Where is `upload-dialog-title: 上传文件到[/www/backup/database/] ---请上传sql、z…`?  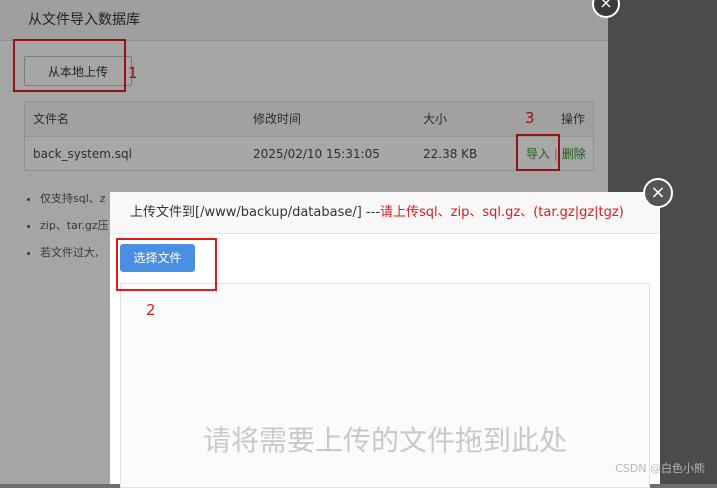 upload-dialog-title: 上传文件到[/www/backup/database/] ---请上传sql、z… is located at coordinates (385, 213).